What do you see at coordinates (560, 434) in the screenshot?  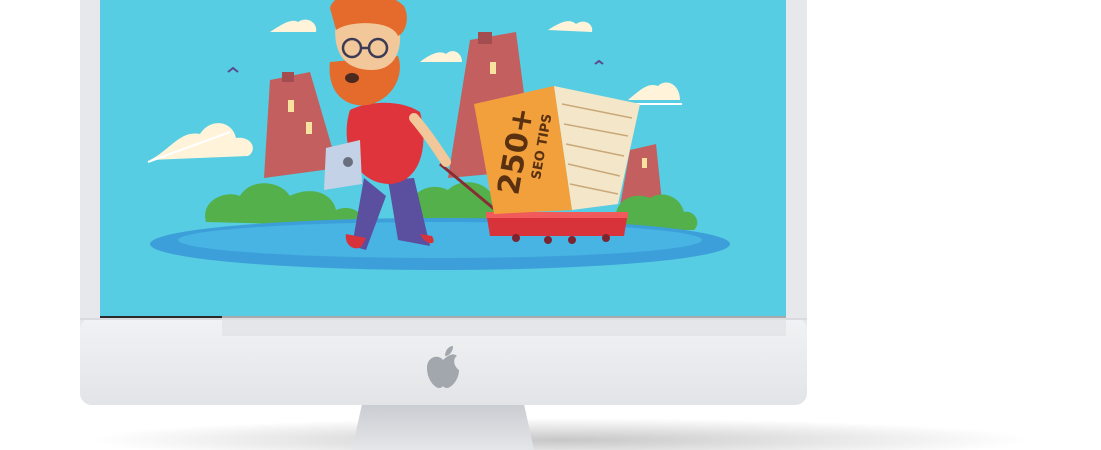 I see `floor-shadow` at bounding box center [560, 434].